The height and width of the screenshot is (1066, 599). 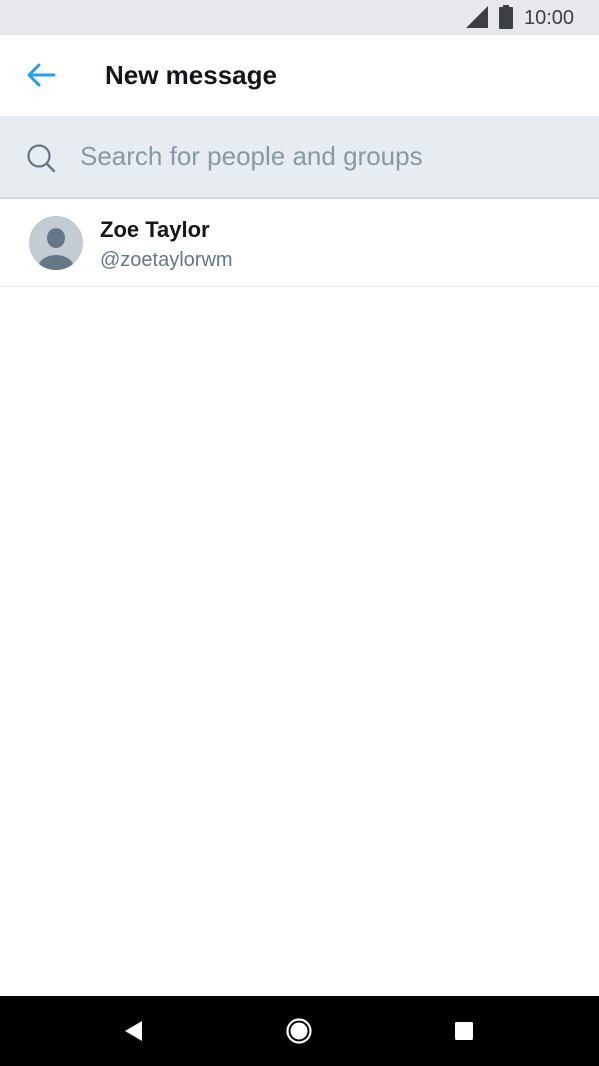 I want to click on results-list: Zoe Taylor @zoetaylorwm, so click(x=299, y=243).